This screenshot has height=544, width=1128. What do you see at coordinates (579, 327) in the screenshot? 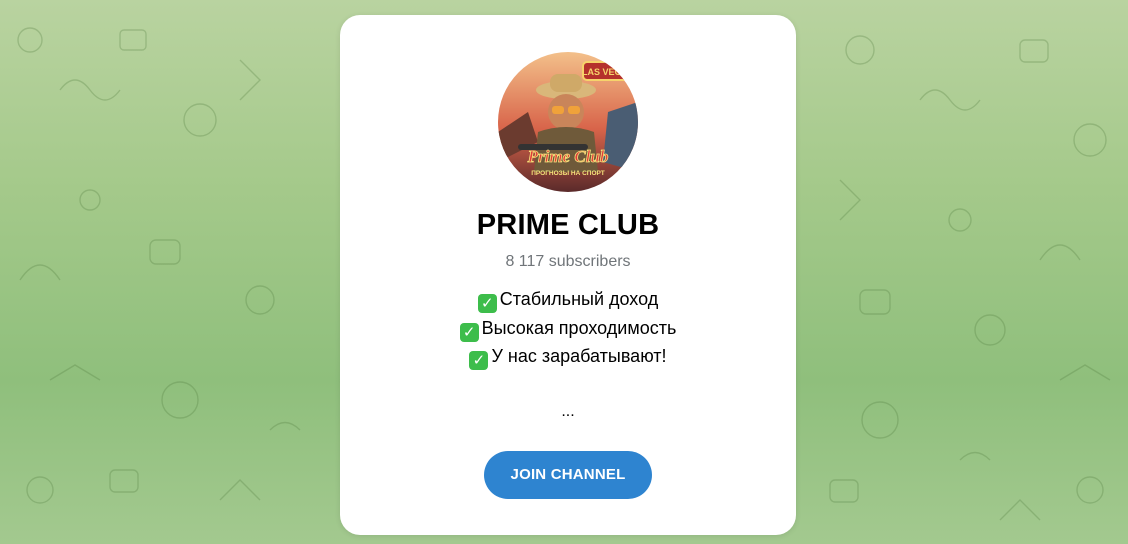
I see `description-text: Высокая проходимость` at bounding box center [579, 327].